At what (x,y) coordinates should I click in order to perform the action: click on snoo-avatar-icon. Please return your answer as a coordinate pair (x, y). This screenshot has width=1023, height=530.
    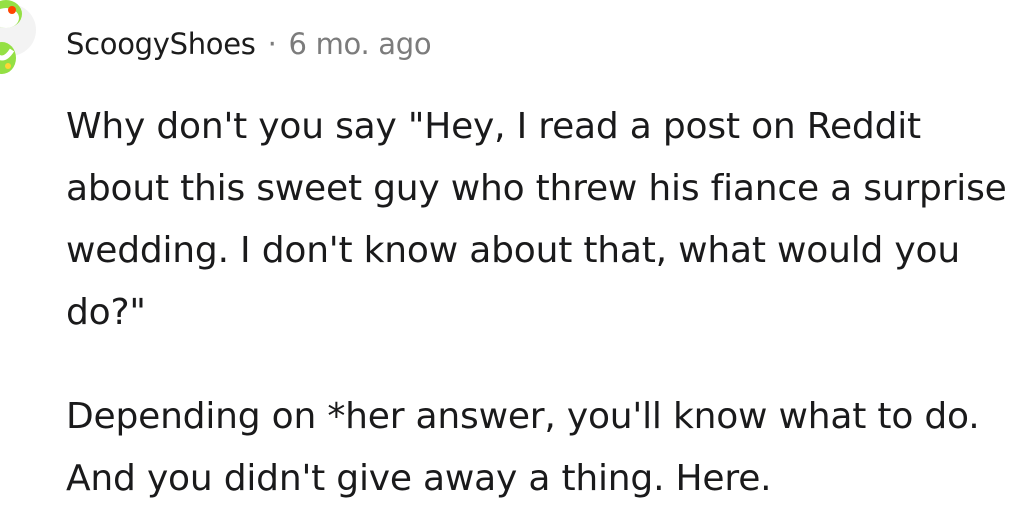
    Looking at the image, I should click on (19, 41).